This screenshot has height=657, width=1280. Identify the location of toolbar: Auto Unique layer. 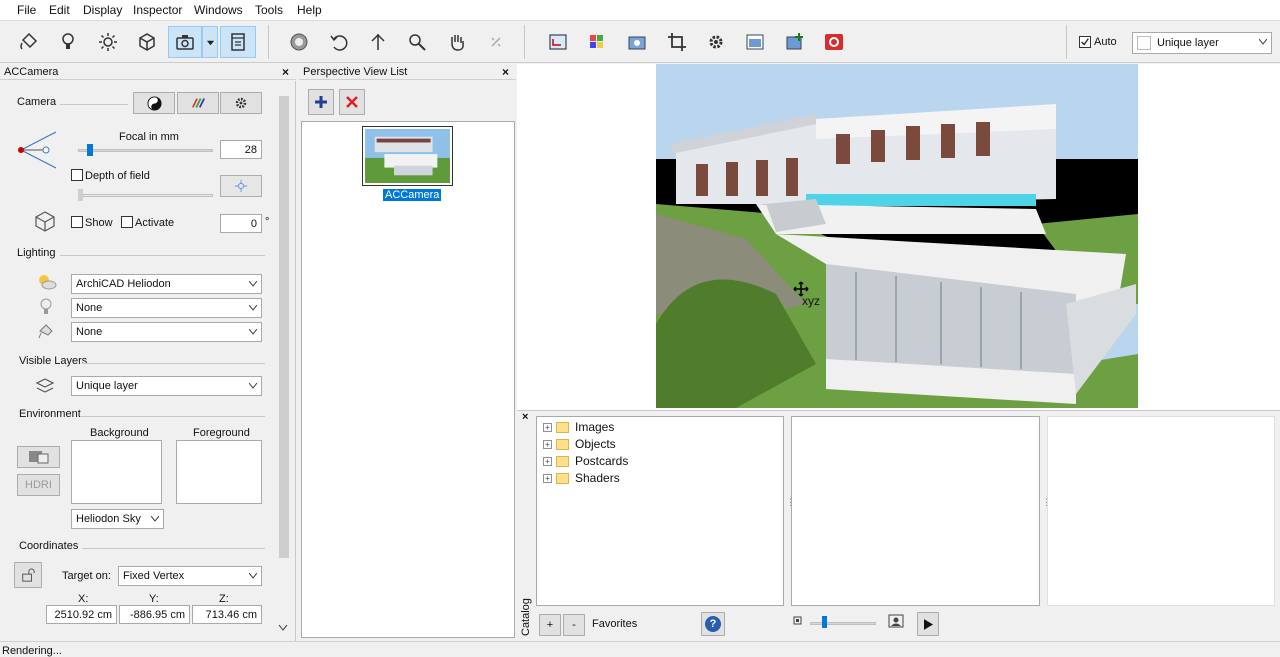
(640, 42).